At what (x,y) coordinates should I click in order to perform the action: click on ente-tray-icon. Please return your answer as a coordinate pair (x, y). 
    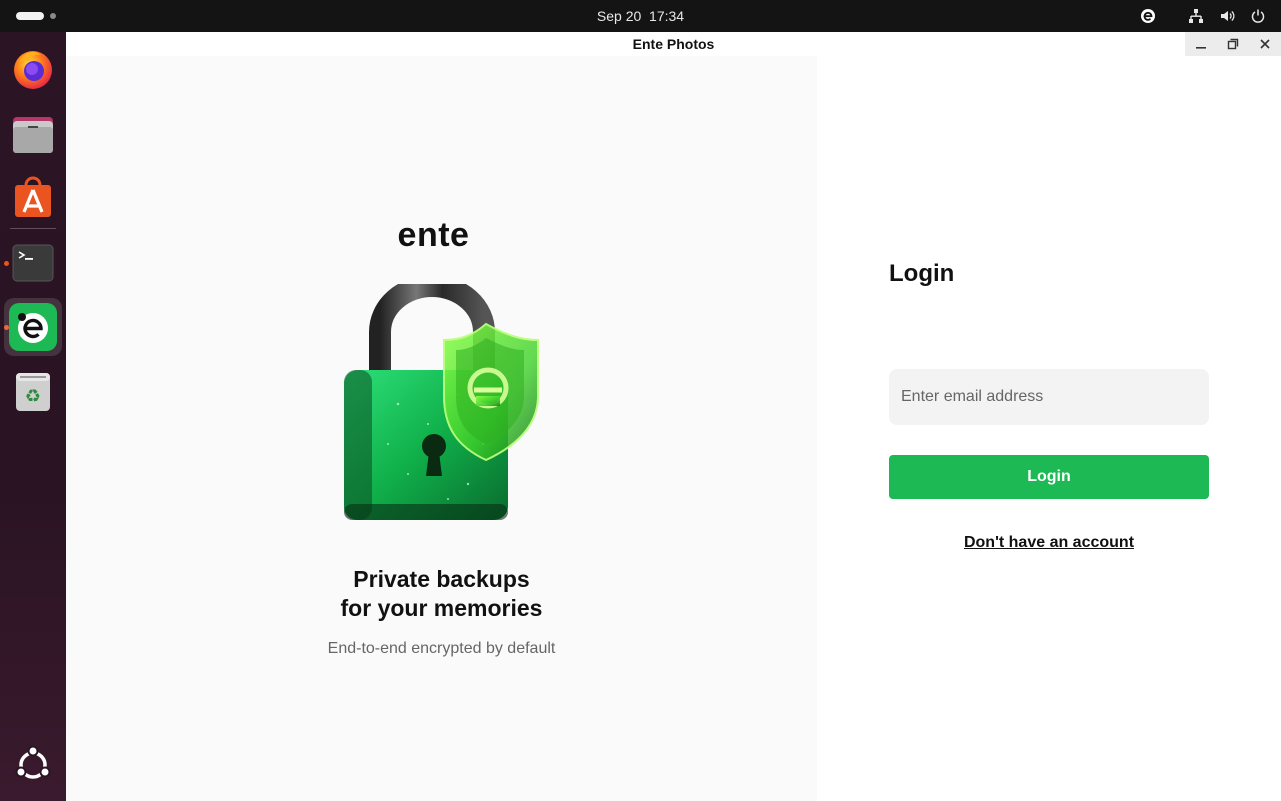
    Looking at the image, I should click on (1148, 16).